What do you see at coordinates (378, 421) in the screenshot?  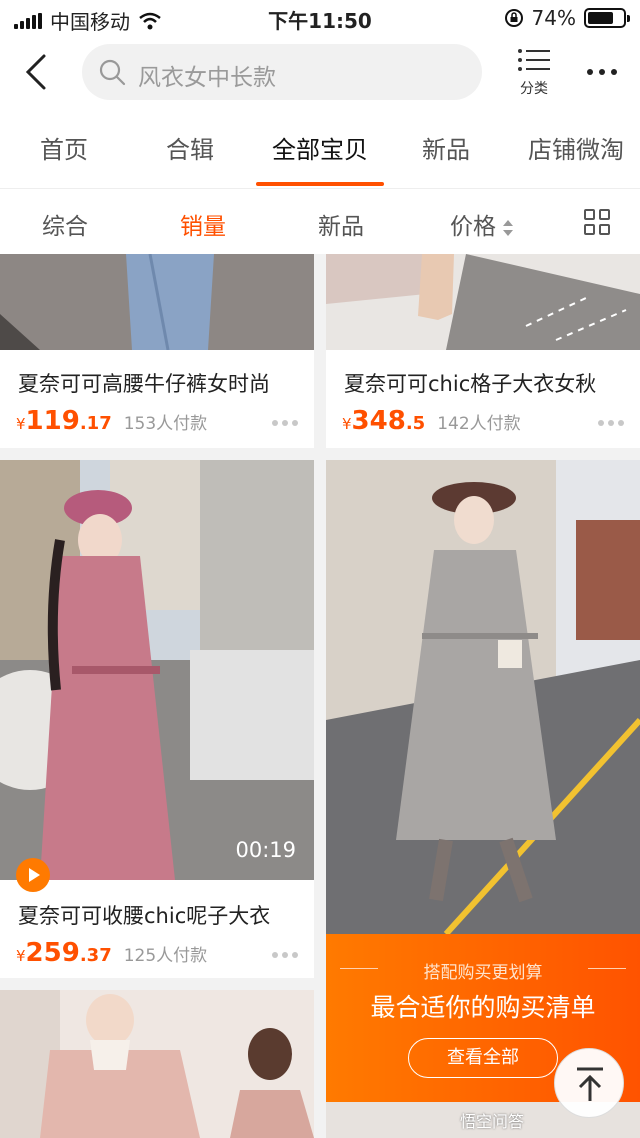 I see `price-integer: 348` at bounding box center [378, 421].